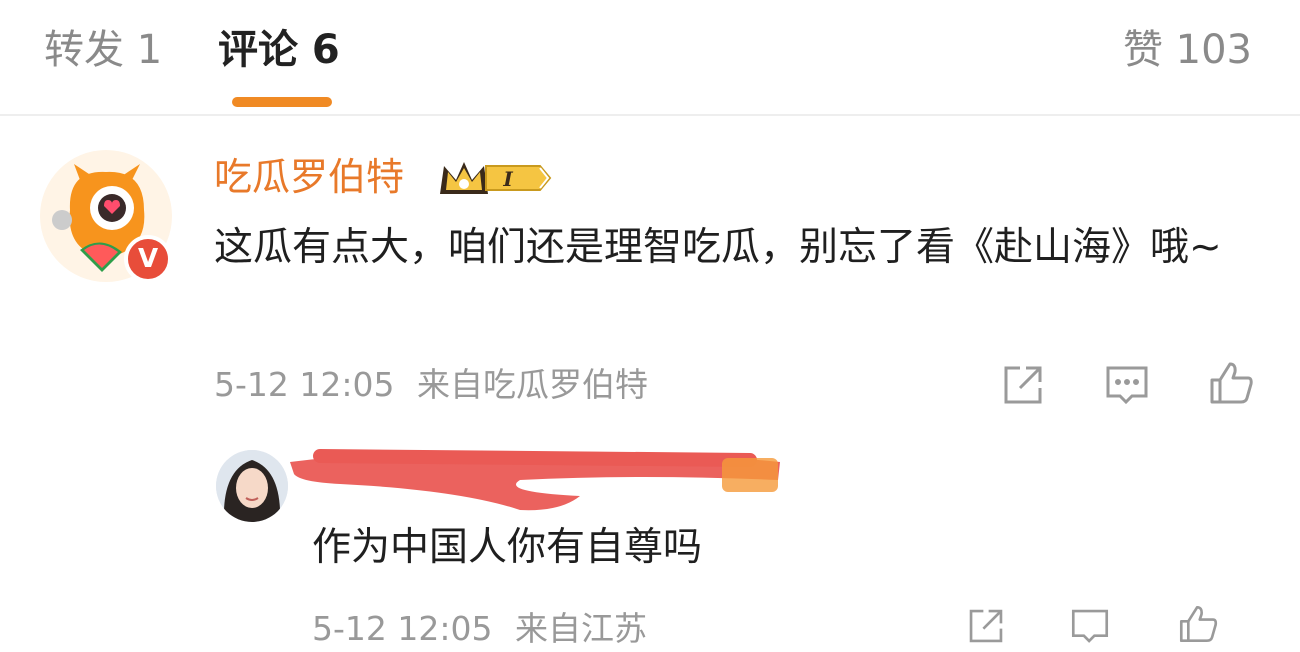 The height and width of the screenshot is (652, 1300). What do you see at coordinates (309, 177) in the screenshot?
I see `comment-username: 吃瓜罗伯特` at bounding box center [309, 177].